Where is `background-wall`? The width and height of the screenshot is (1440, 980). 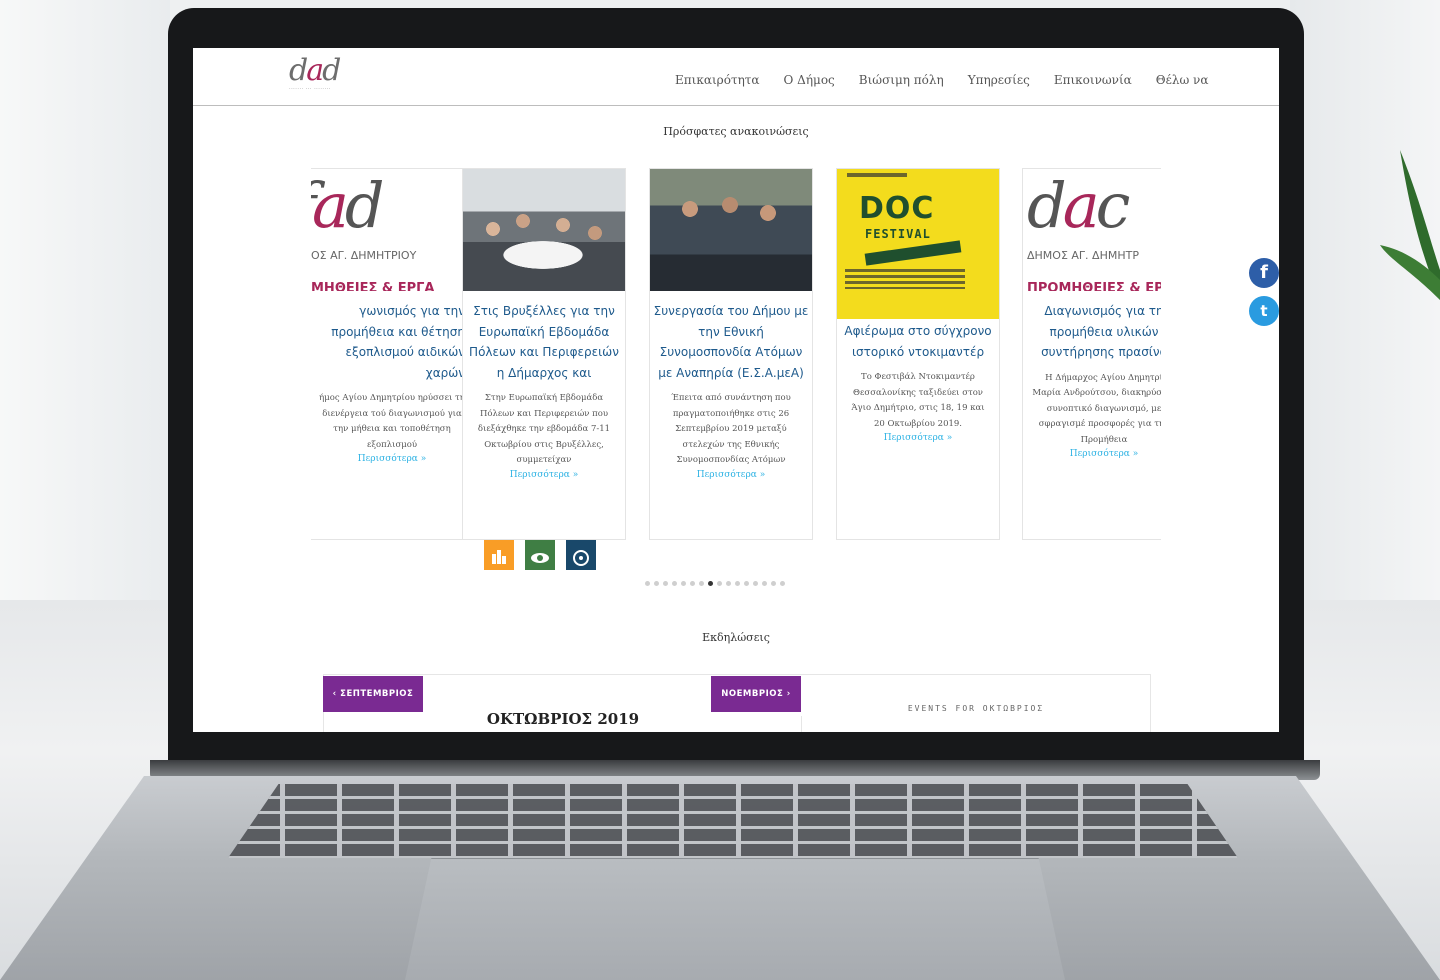 background-wall is located at coordinates (1365, 320).